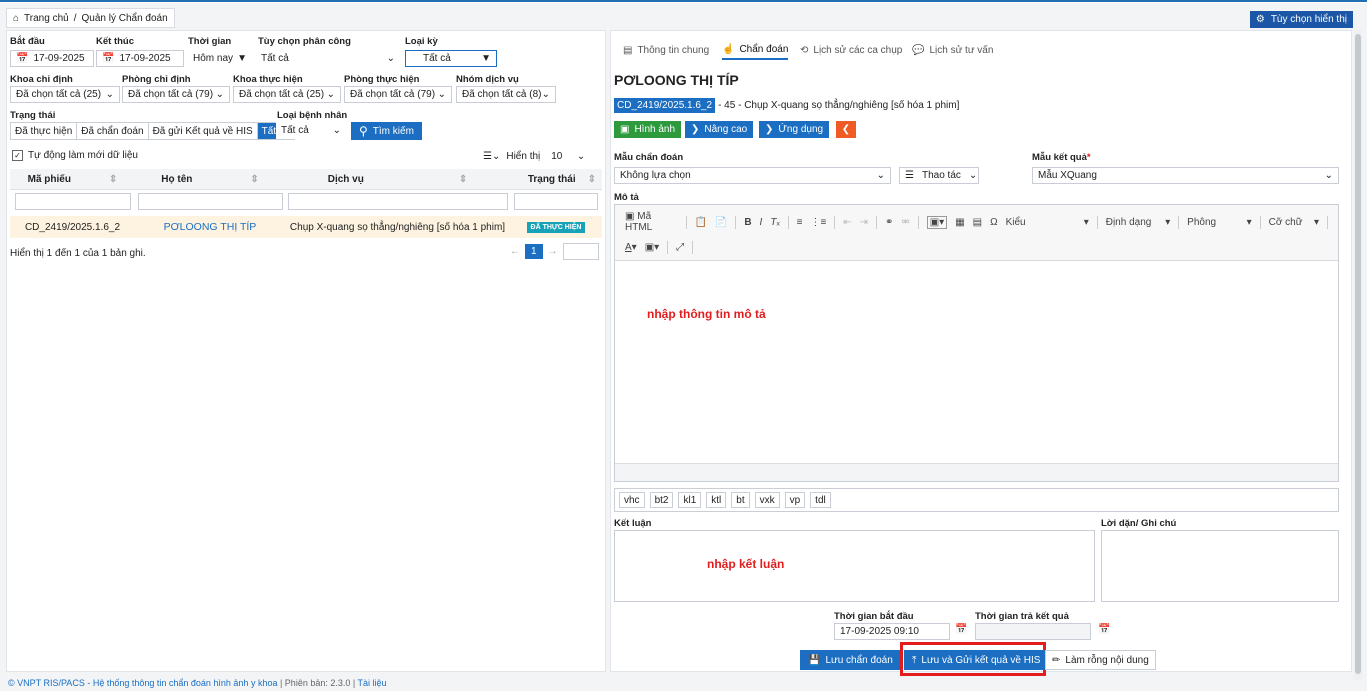 The height and width of the screenshot is (691, 1367). Describe the element at coordinates (556, 179) in the screenshot. I see `header-status: Trạng thái ⇕` at that location.